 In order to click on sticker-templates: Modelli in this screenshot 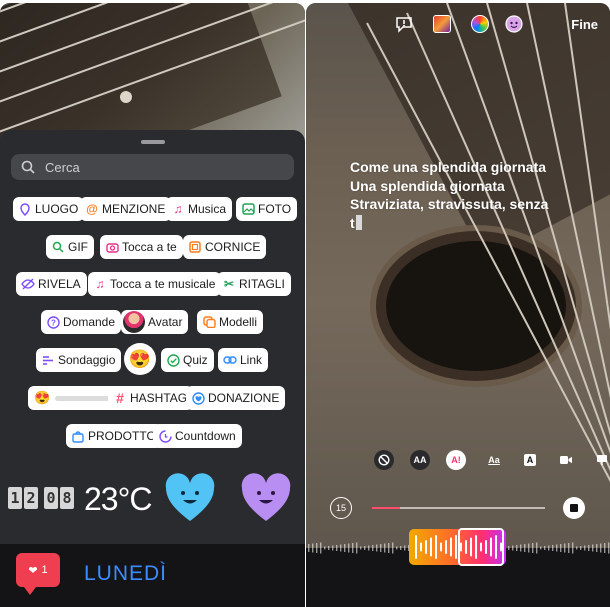, I will do `click(230, 322)`.